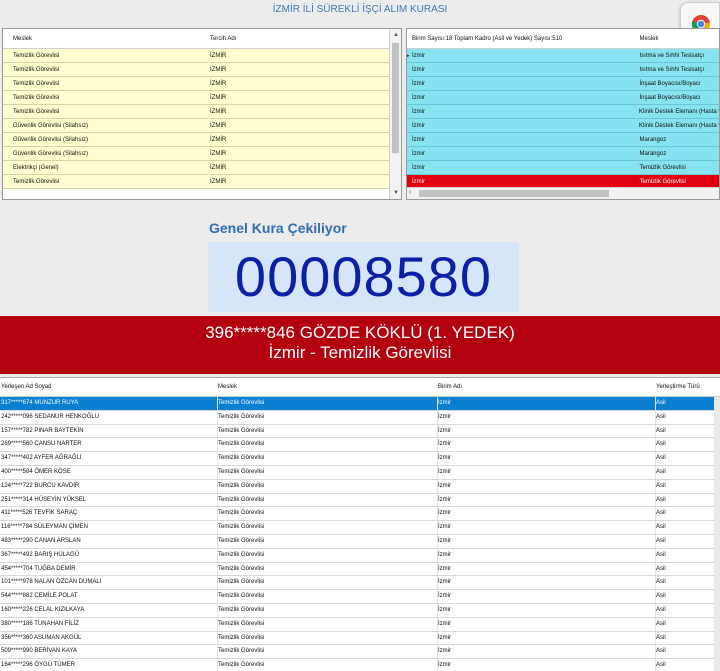 The width and height of the screenshot is (720, 671). Describe the element at coordinates (109, 596) in the screenshot. I see `name-cell: 544*****882 CEMİLE POLAT` at that location.